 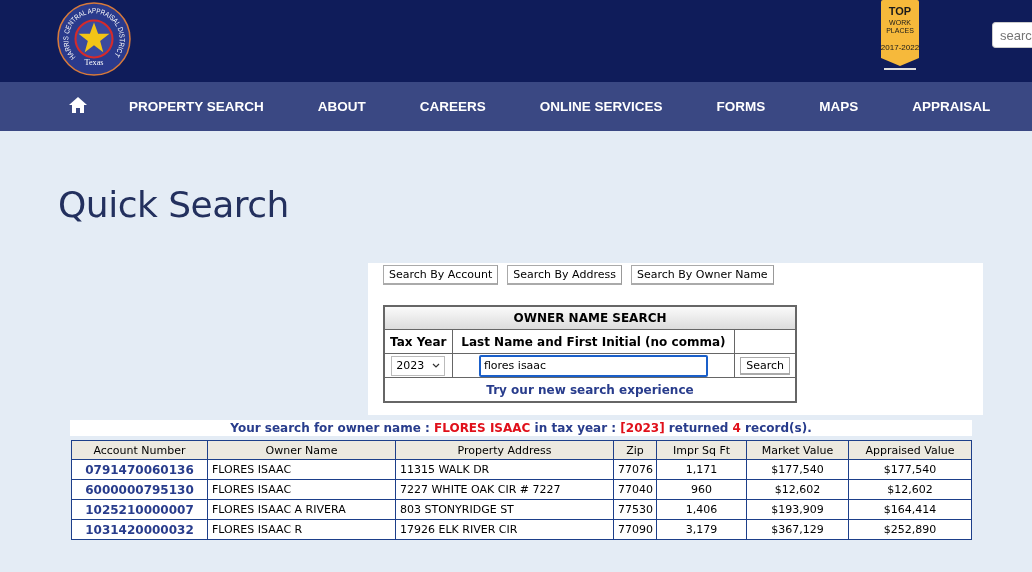 What do you see at coordinates (765, 365) in the screenshot?
I see `search-button: Search` at bounding box center [765, 365].